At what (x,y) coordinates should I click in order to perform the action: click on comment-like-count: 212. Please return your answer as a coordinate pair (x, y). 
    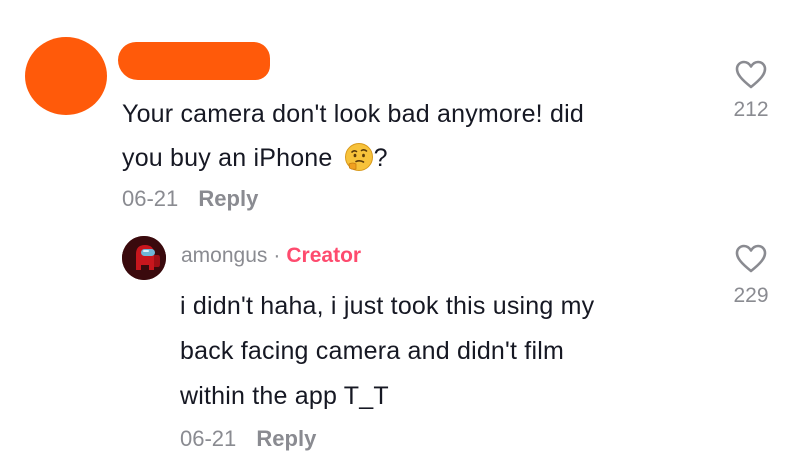
    Looking at the image, I should click on (751, 109).